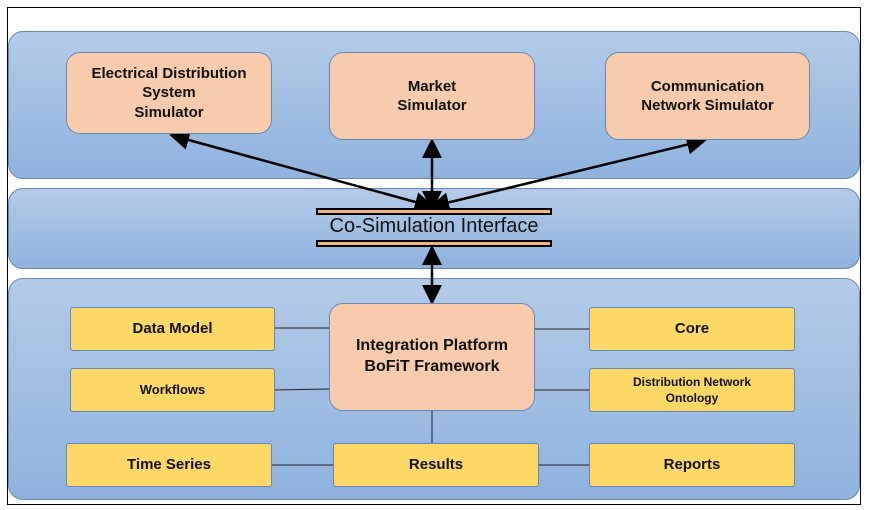 The image size is (870, 510). I want to click on interface-bar-top, so click(434, 211).